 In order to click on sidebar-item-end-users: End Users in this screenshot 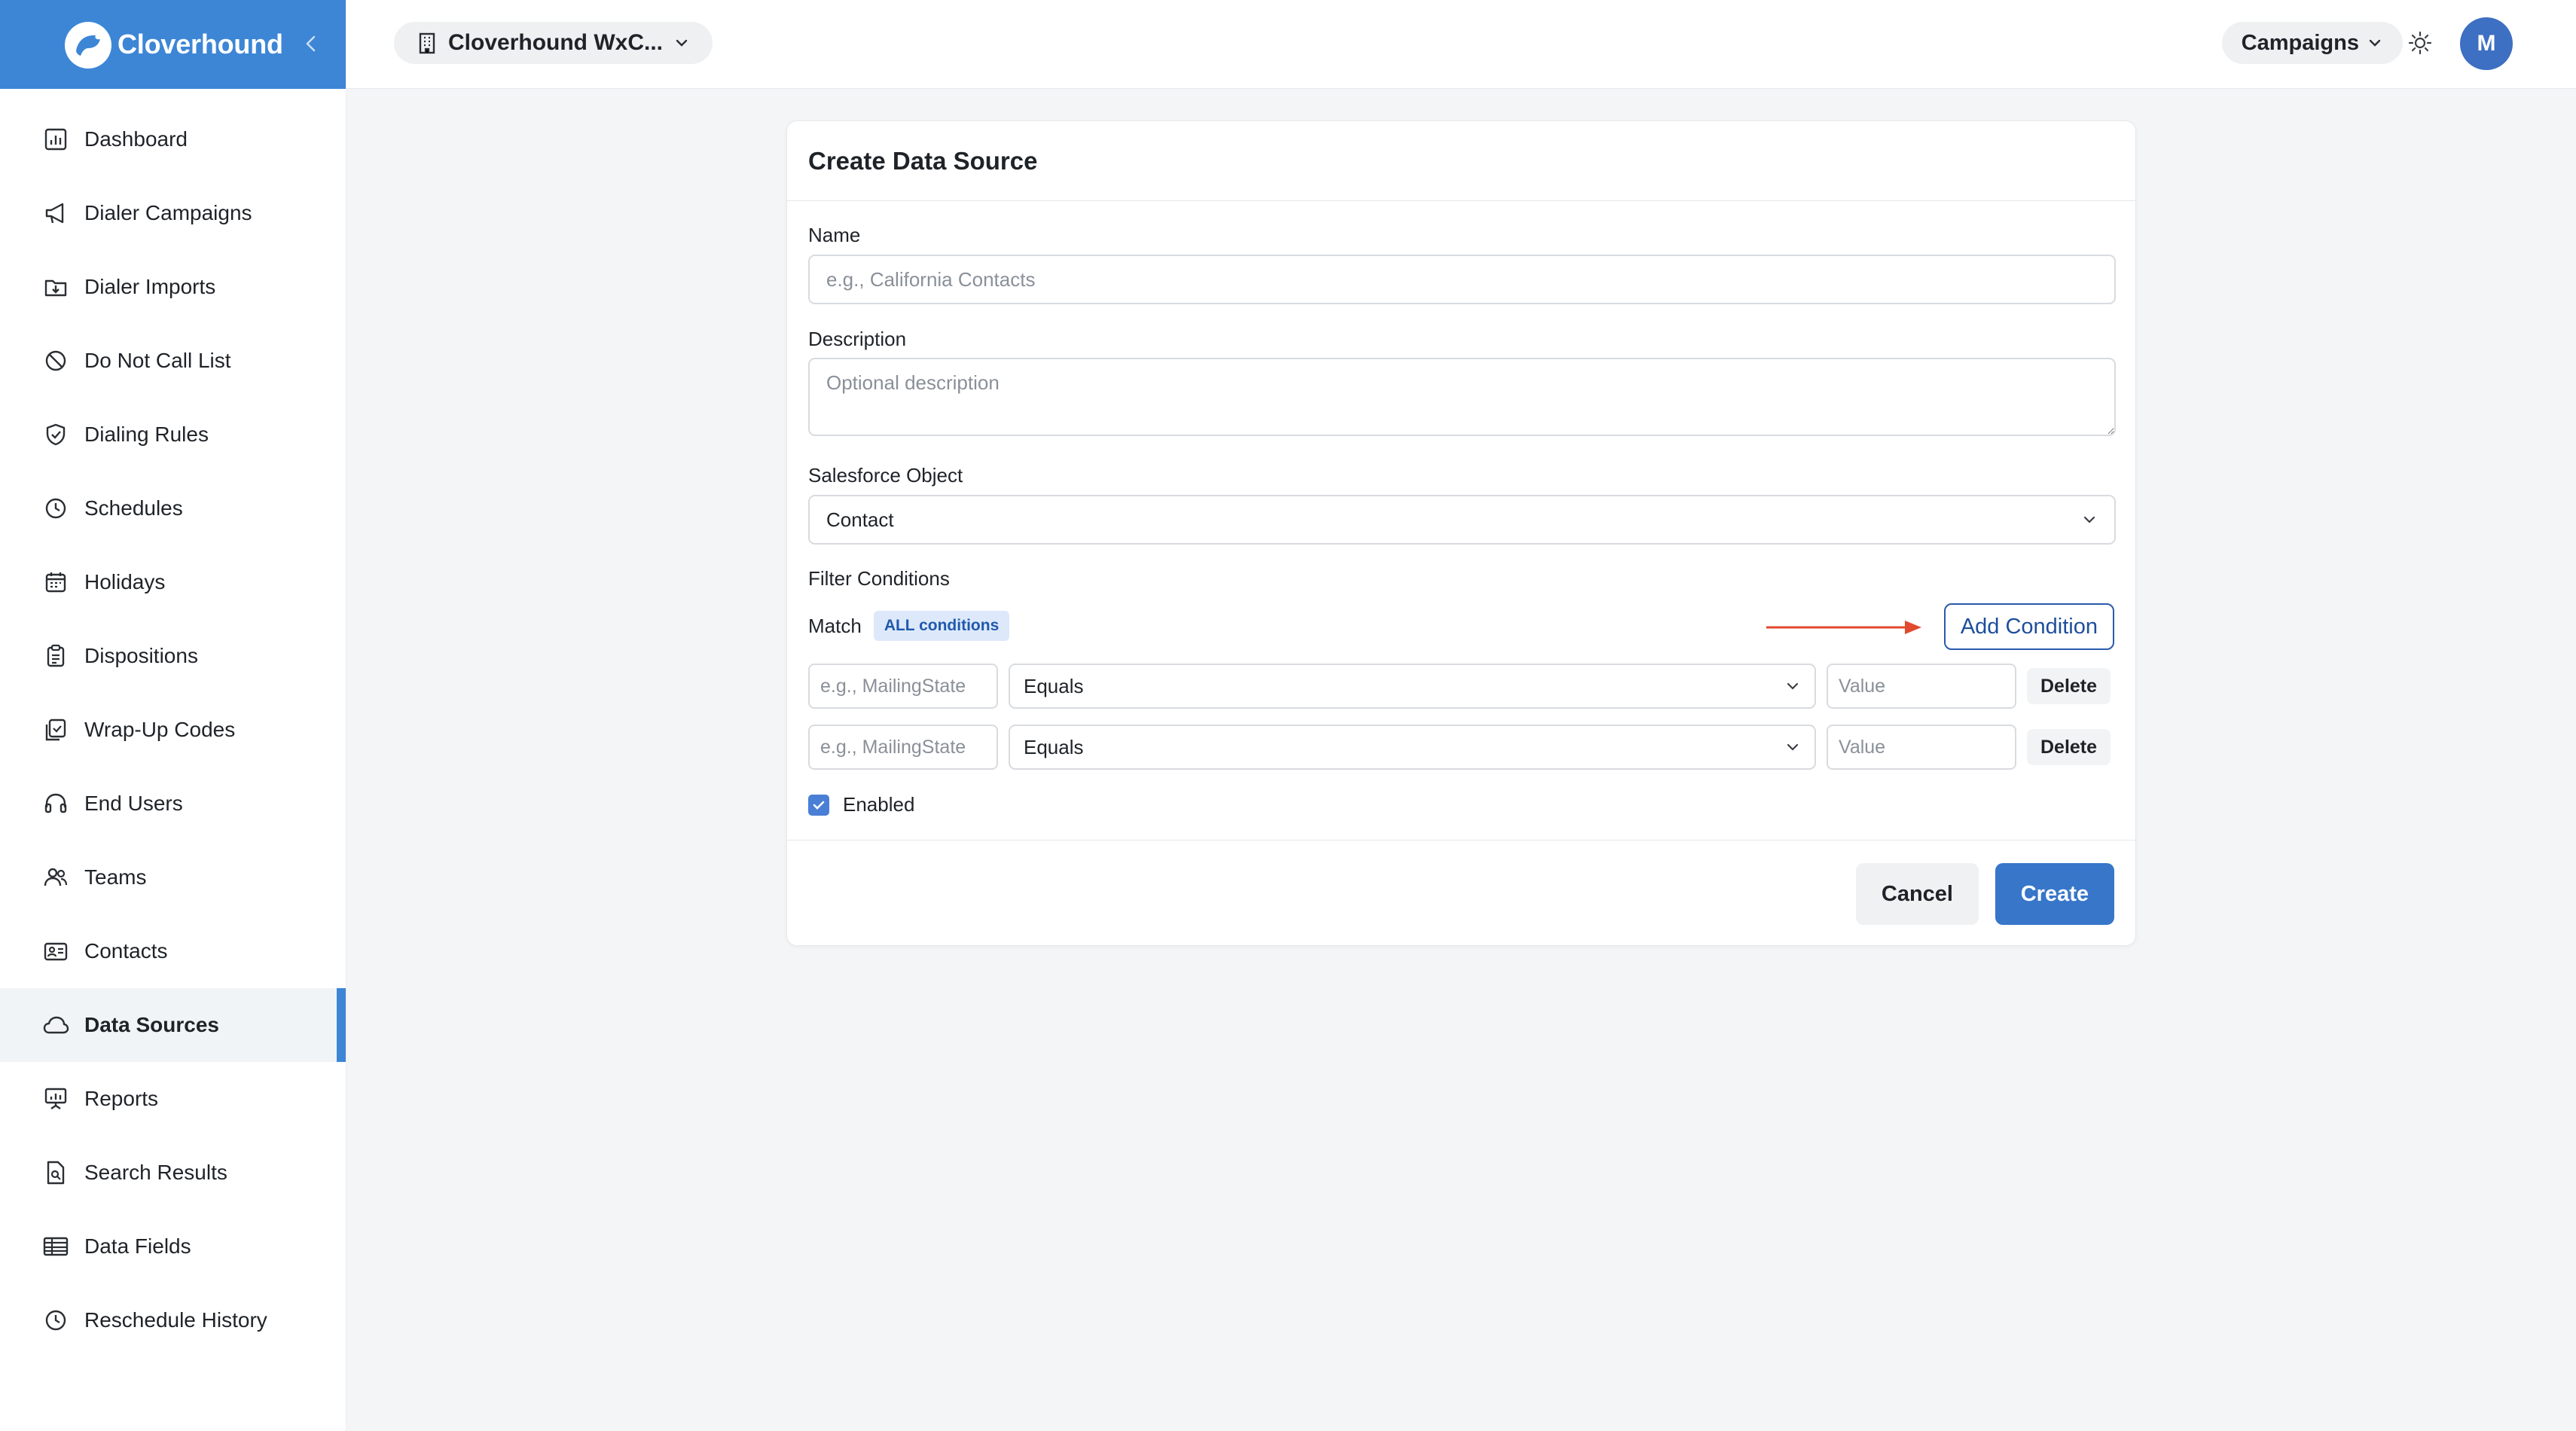, I will do `click(173, 804)`.